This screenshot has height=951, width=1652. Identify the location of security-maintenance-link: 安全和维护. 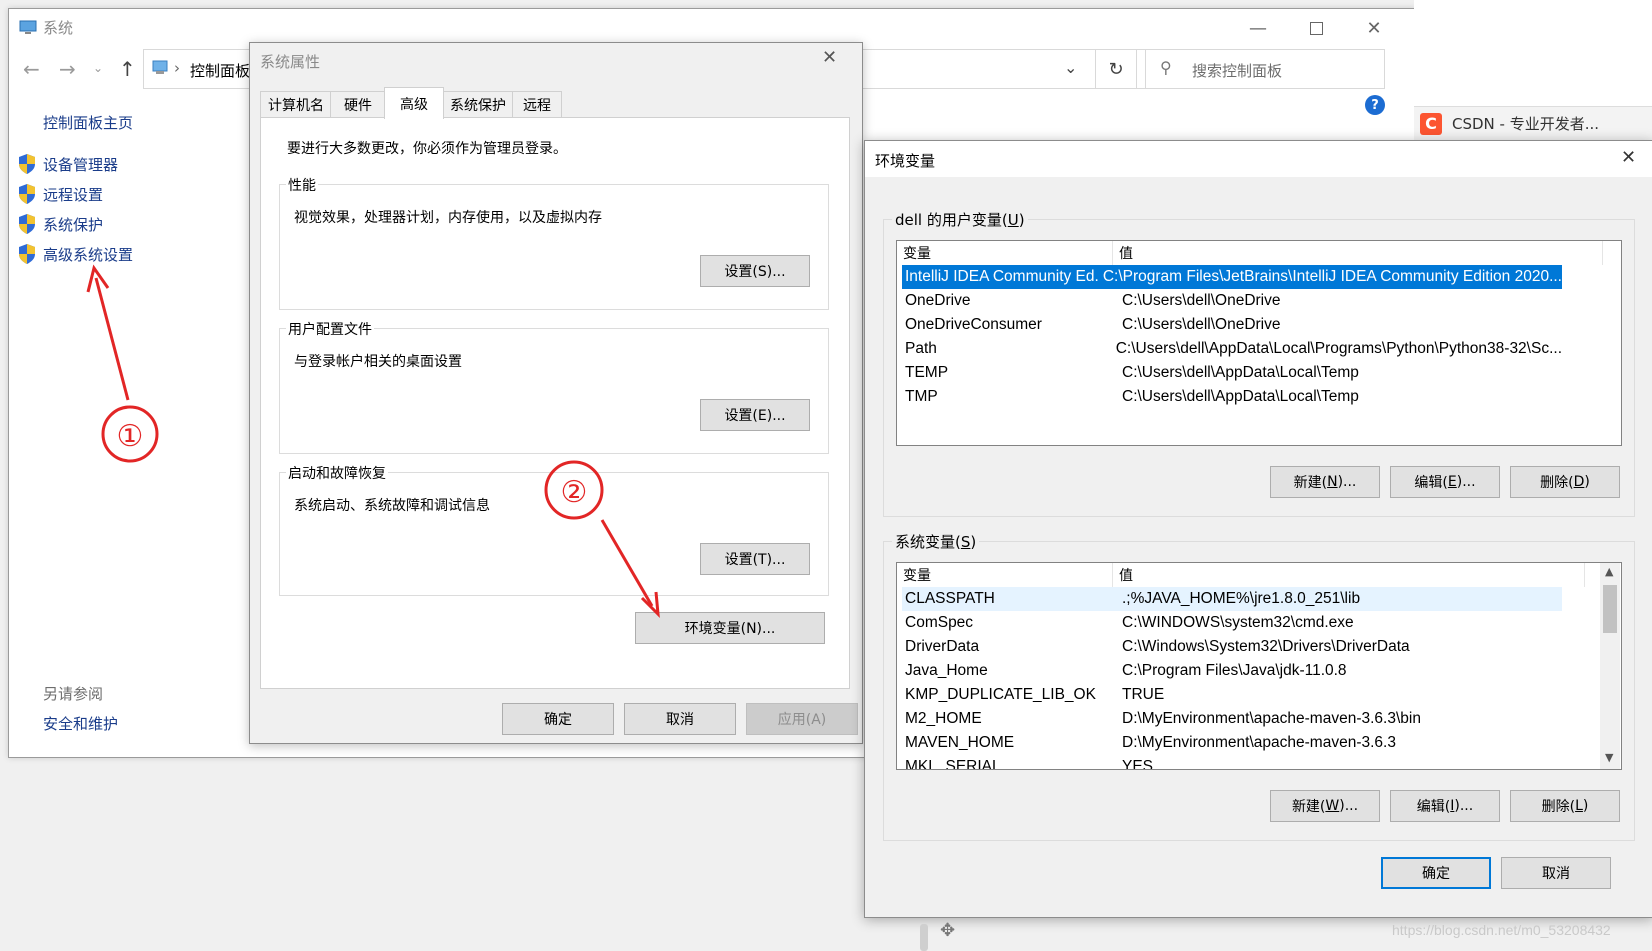
(80, 723).